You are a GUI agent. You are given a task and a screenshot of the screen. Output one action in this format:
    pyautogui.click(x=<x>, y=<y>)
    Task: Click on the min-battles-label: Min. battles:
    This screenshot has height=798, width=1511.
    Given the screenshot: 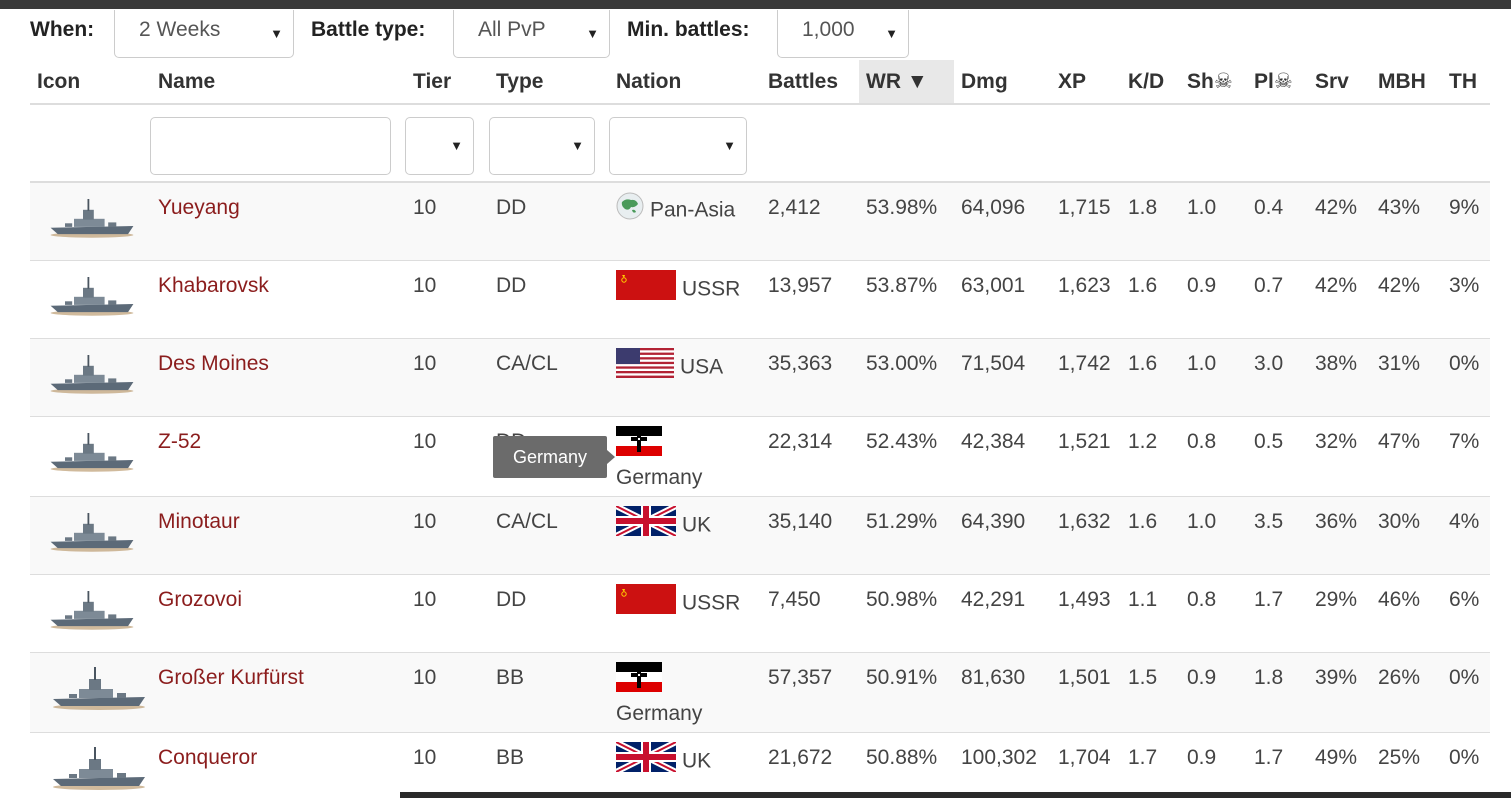 What is the action you would take?
    pyautogui.click(x=688, y=29)
    